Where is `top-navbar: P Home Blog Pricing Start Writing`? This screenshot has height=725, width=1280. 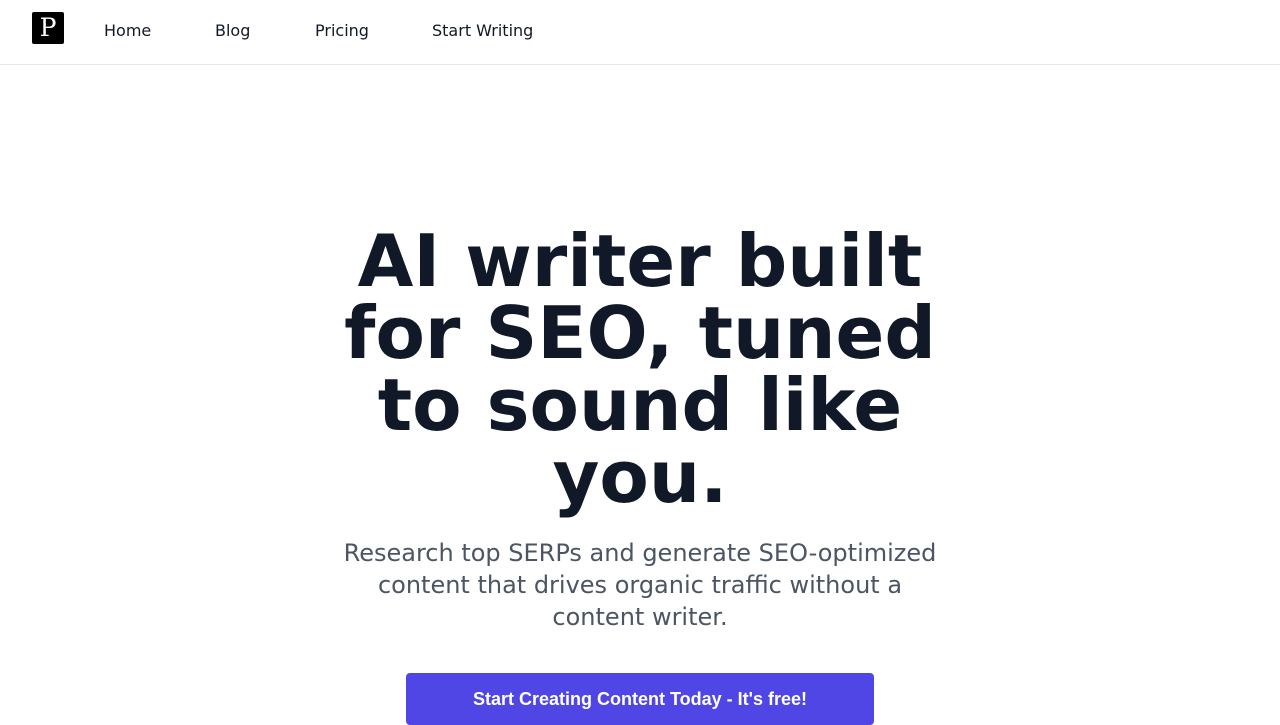
top-navbar: P Home Blog Pricing Start Writing is located at coordinates (640, 32).